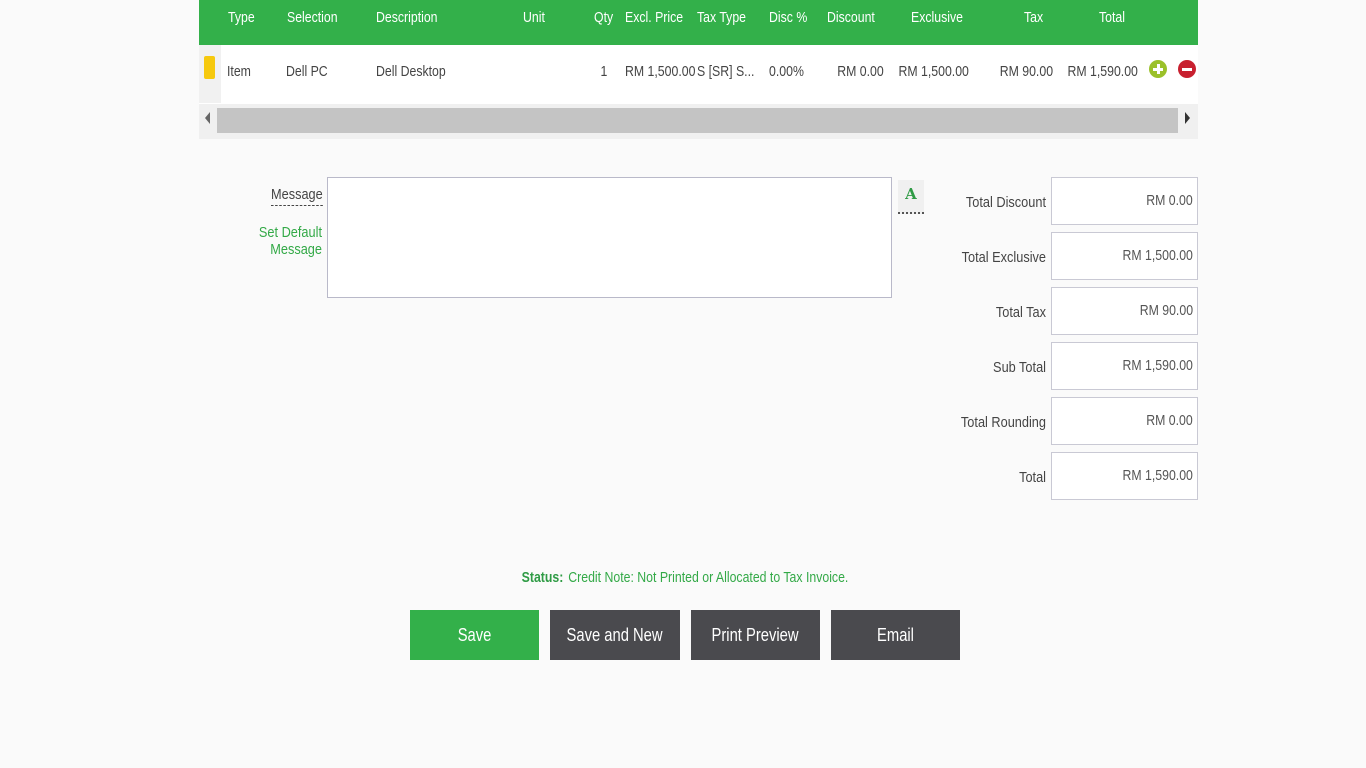 Image resolution: width=1366 pixels, height=768 pixels. Describe the element at coordinates (307, 72) in the screenshot. I see `cell-selection: Dell PC` at that location.